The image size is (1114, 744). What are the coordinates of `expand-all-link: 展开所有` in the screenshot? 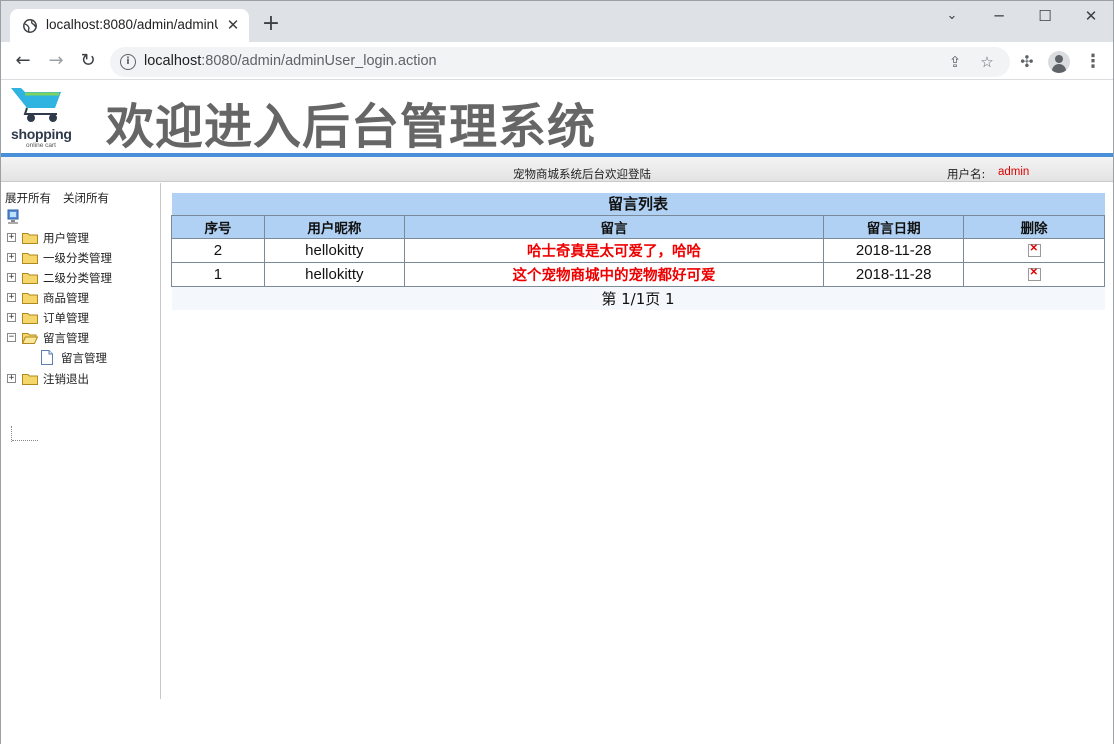 It's located at (28, 198).